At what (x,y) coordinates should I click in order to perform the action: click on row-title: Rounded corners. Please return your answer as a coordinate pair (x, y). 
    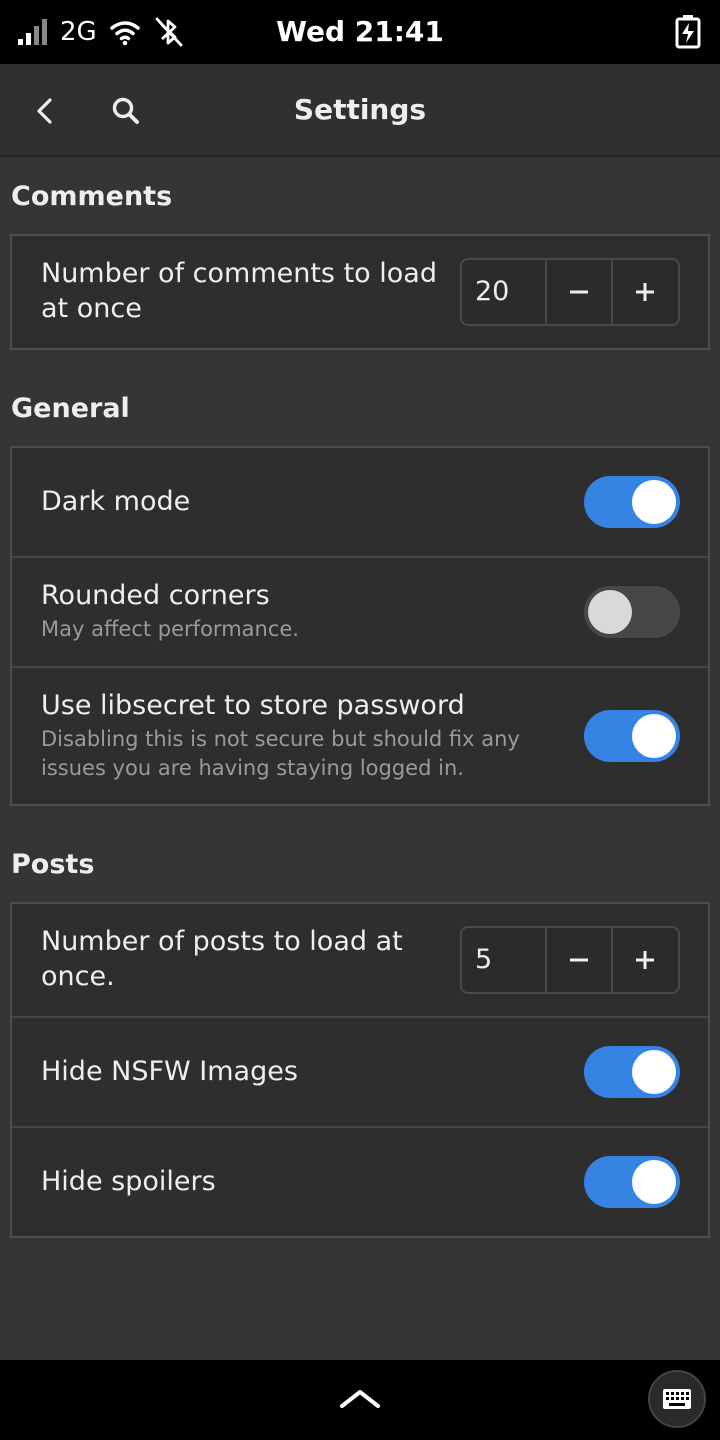
    Looking at the image, I should click on (155, 595).